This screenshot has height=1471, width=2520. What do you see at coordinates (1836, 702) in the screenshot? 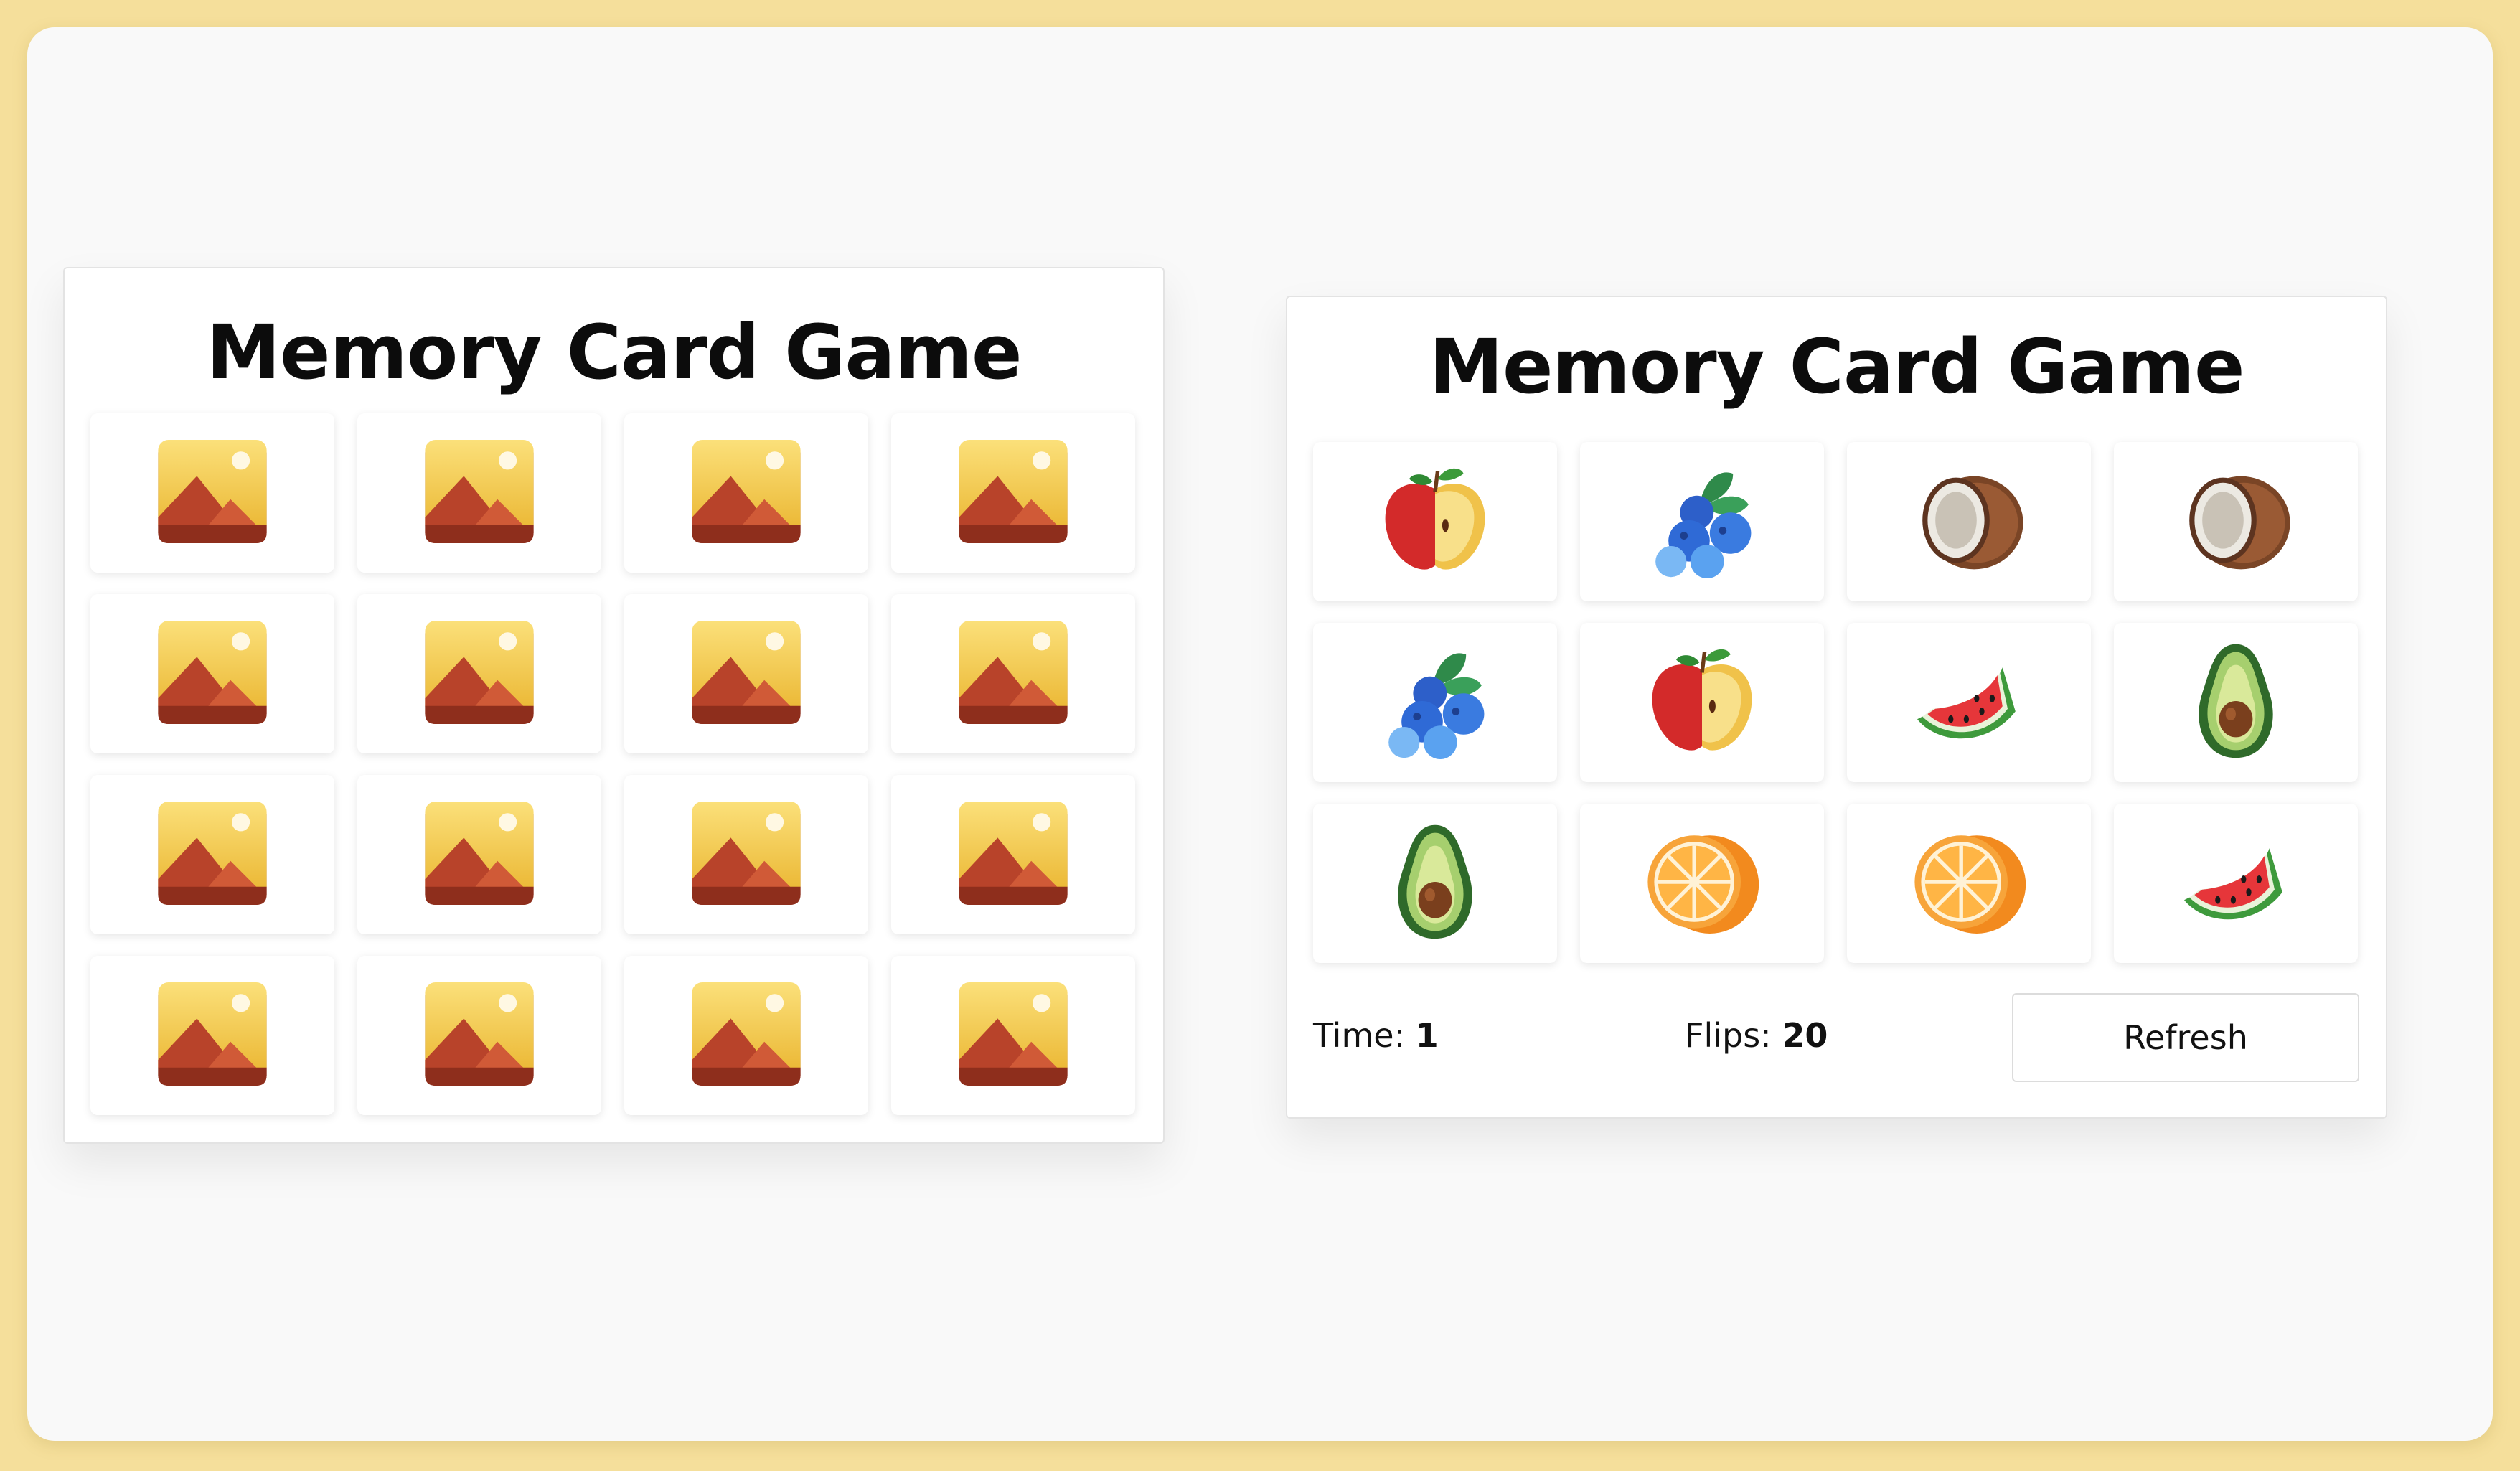
I see `card-grid` at bounding box center [1836, 702].